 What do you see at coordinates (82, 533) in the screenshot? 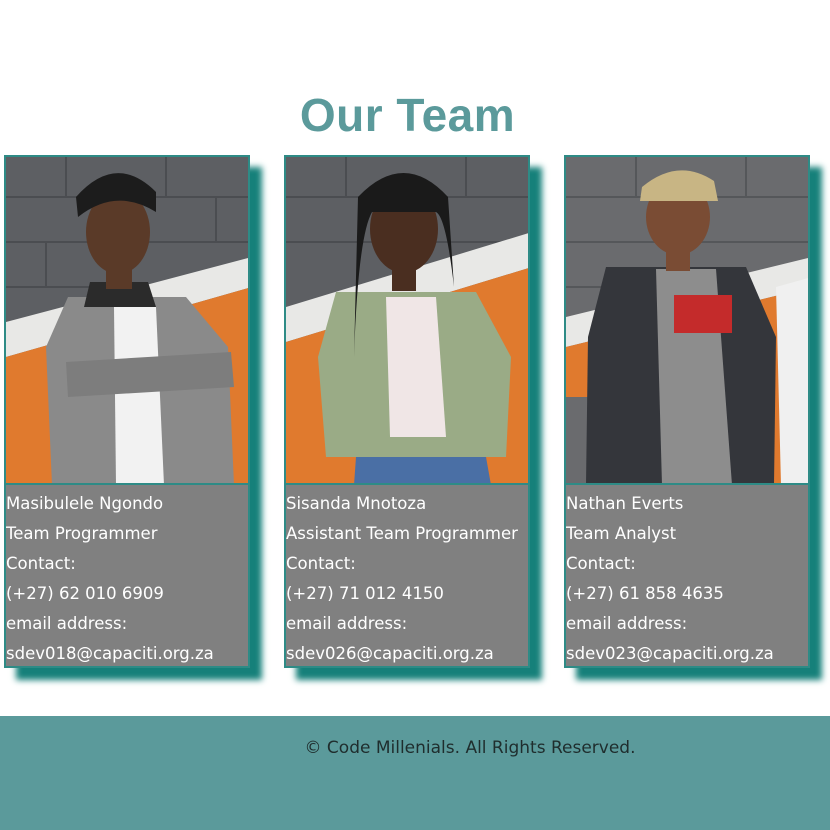
I see `member-role: Team Programmer` at bounding box center [82, 533].